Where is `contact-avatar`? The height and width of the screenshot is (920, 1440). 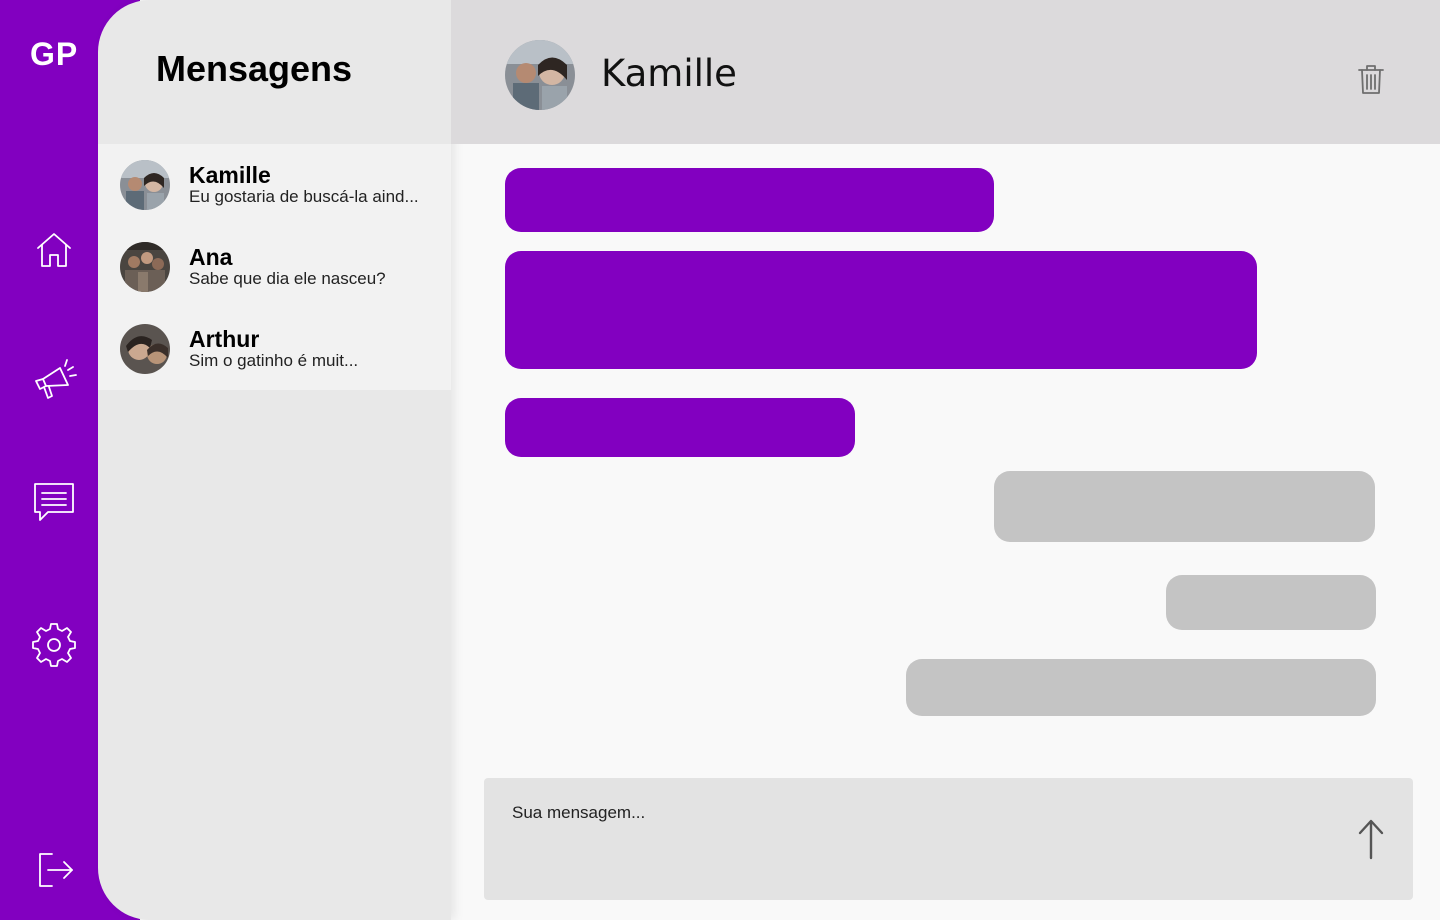
contact-avatar is located at coordinates (540, 75).